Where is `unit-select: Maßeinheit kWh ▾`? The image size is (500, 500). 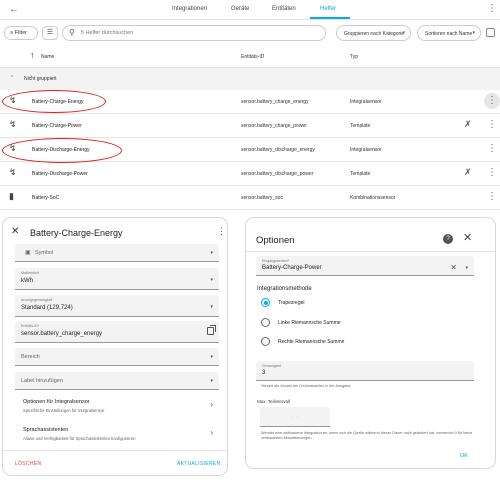 unit-select: Maßeinheit kWh ▾ is located at coordinates (117, 279).